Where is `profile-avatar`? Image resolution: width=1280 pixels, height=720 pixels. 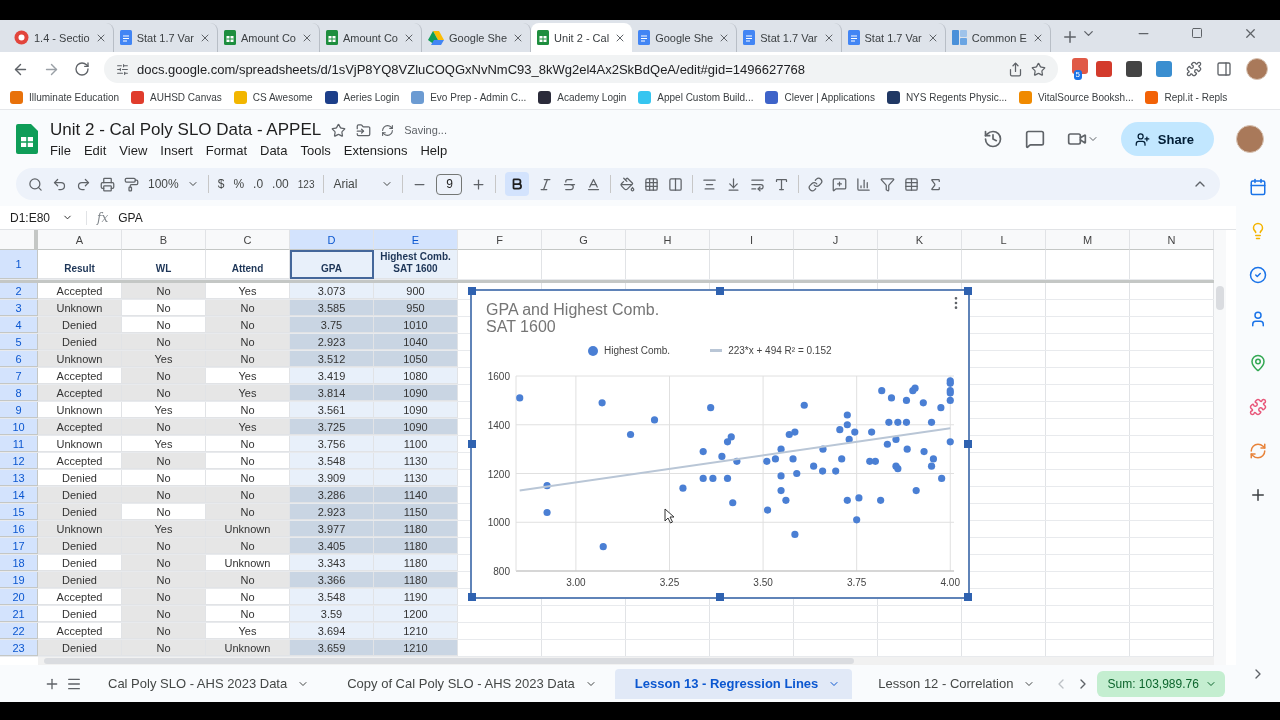 profile-avatar is located at coordinates (1250, 139).